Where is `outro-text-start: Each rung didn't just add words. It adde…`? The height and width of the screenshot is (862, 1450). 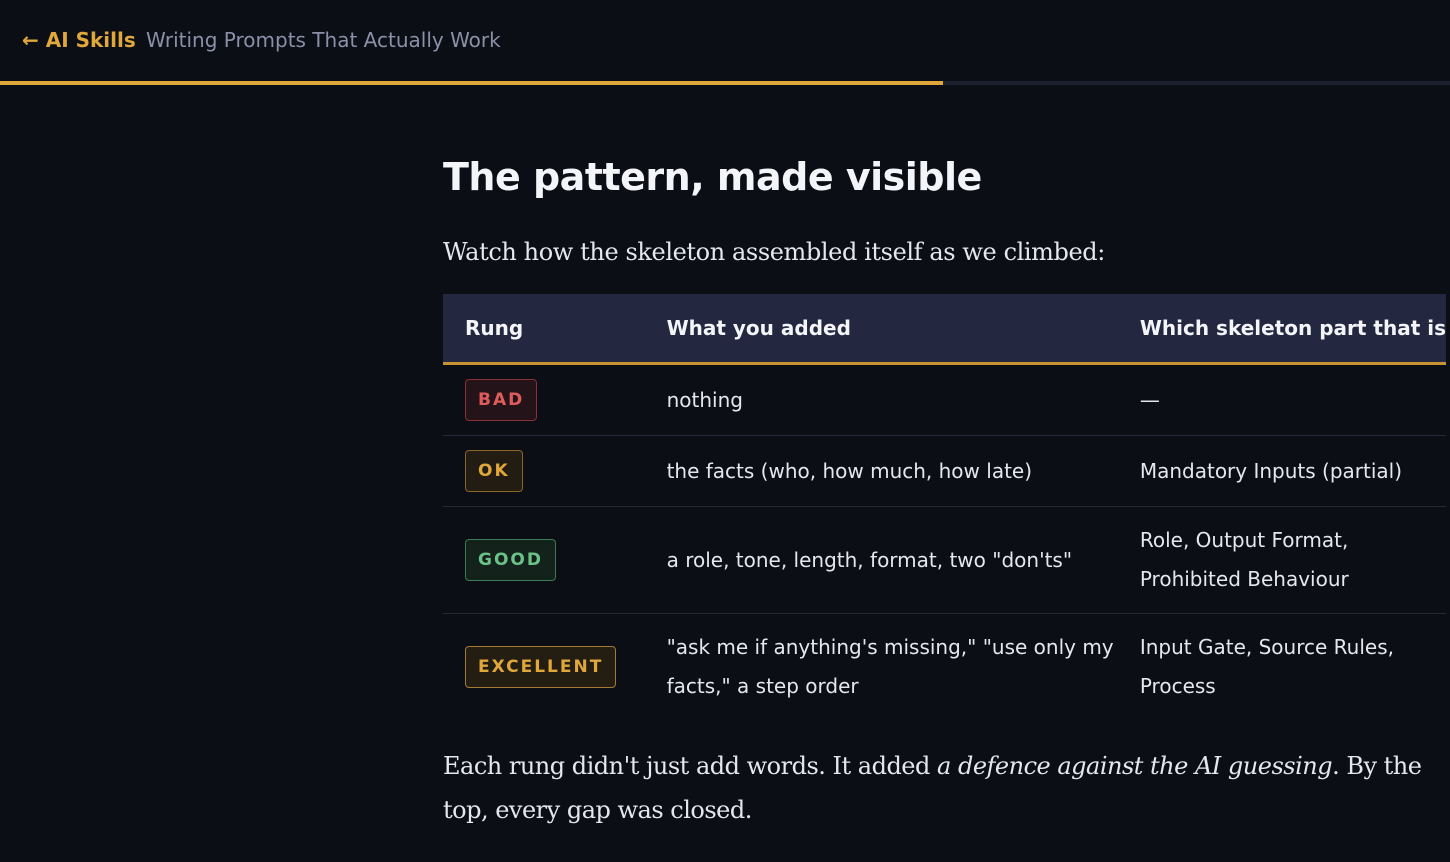
outro-text-start: Each rung didn't just add words. It adde… is located at coordinates (690, 766).